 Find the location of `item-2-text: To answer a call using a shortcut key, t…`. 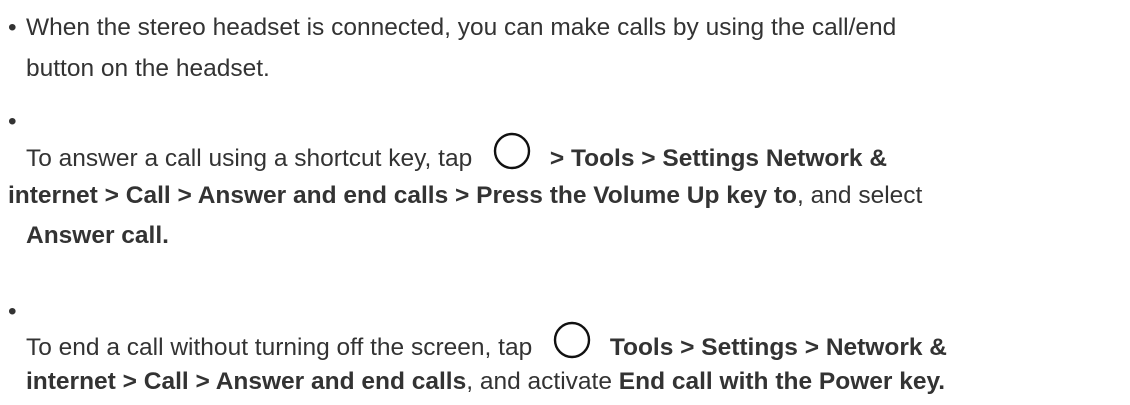

item-2-text: To answer a call using a shortcut key, t… is located at coordinates (249, 158).